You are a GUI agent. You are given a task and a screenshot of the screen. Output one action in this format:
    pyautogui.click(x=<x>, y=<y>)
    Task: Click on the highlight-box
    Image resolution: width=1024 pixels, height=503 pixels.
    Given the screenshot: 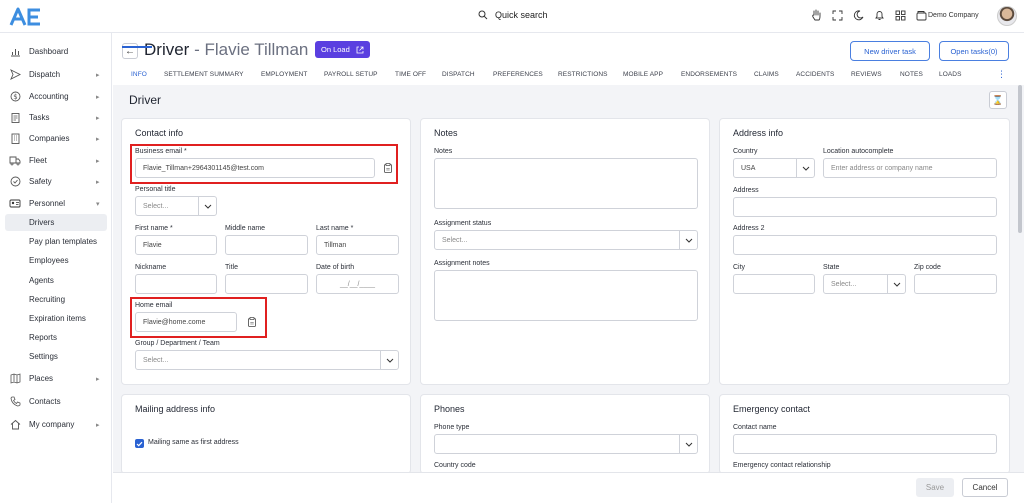 What is the action you would take?
    pyautogui.click(x=198, y=317)
    